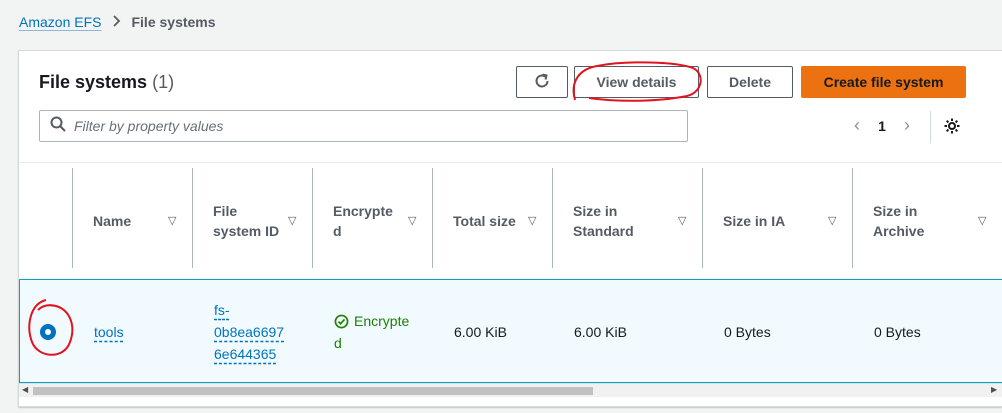 The height and width of the screenshot is (413, 1002). I want to click on column-header-size-in-ia: Size in IA ▽, so click(788, 221).